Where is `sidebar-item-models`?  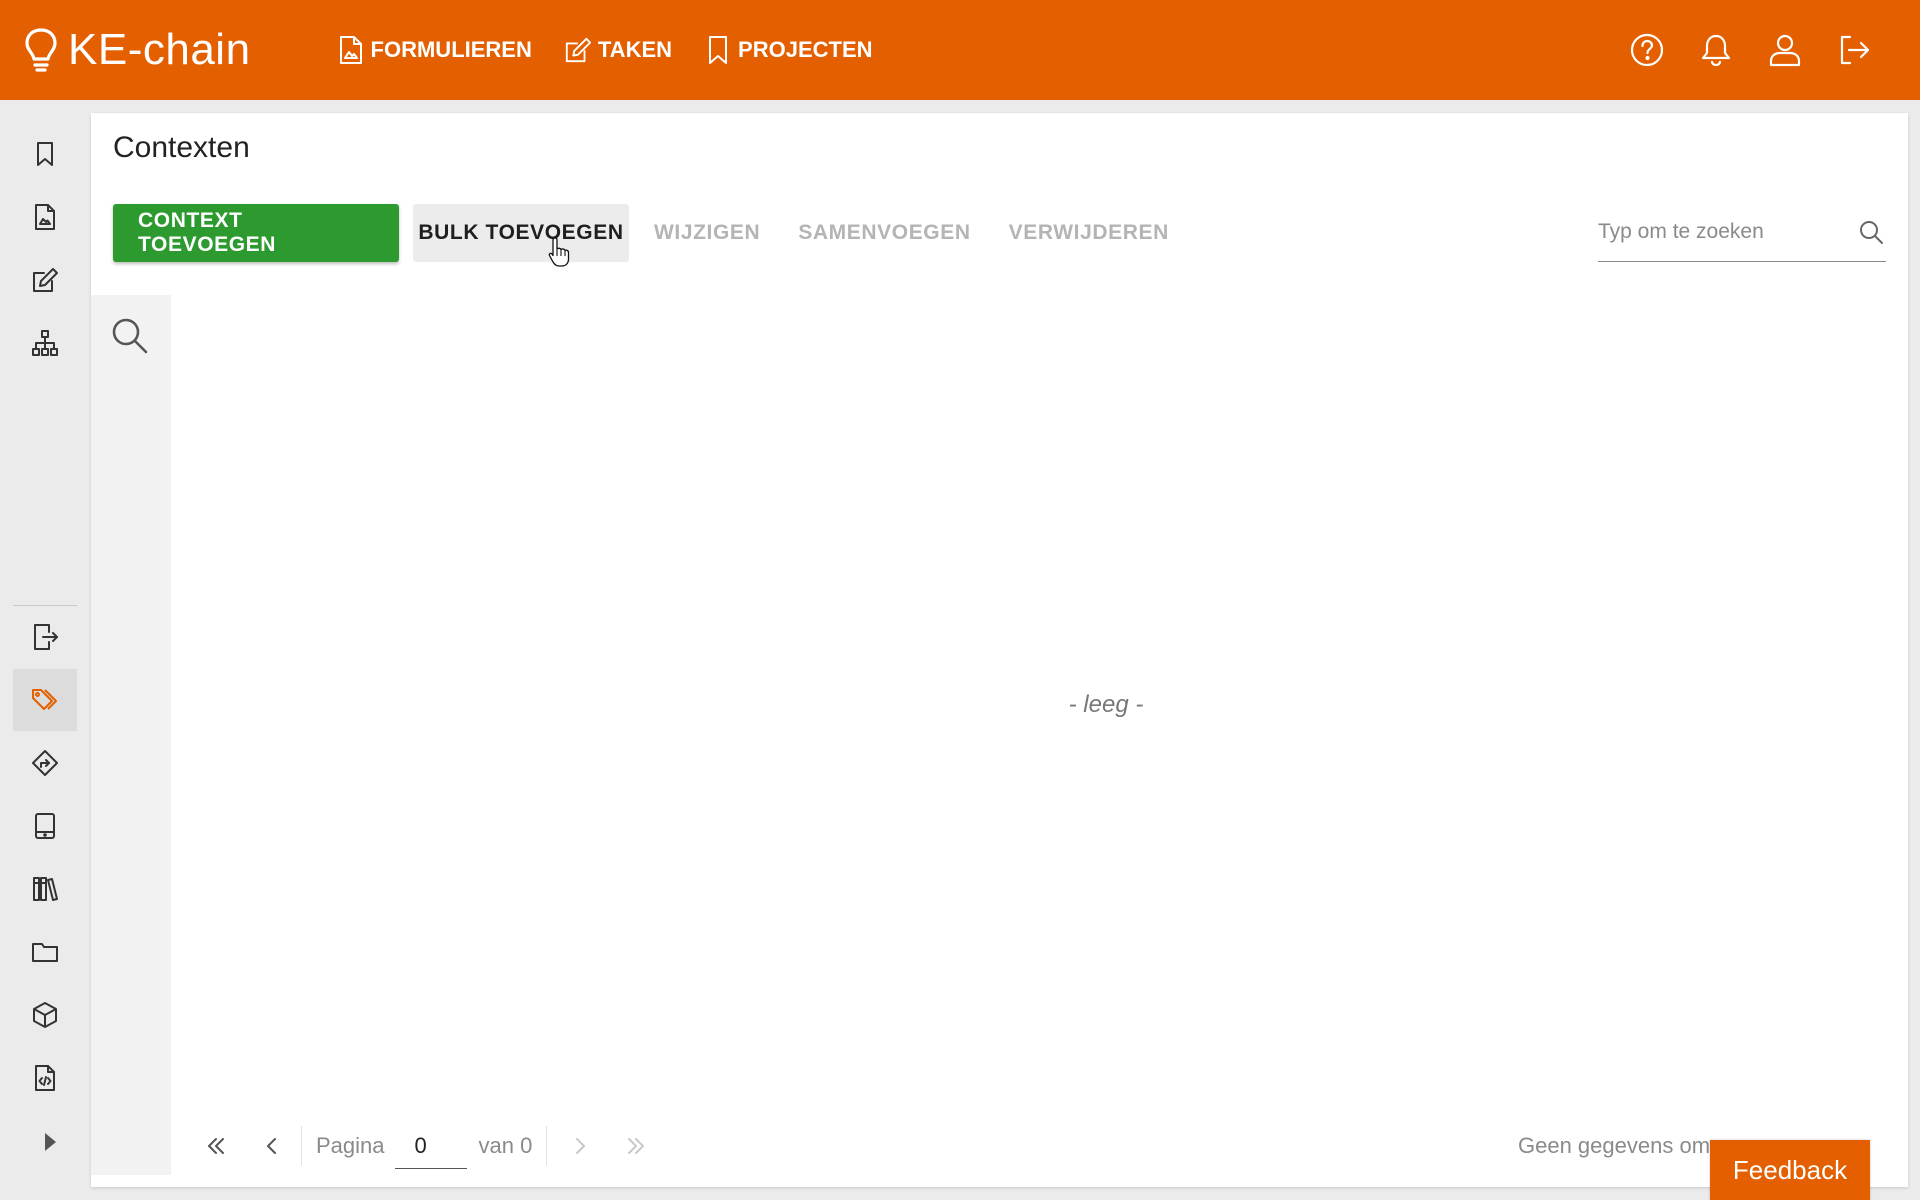 sidebar-item-models is located at coordinates (45, 1015).